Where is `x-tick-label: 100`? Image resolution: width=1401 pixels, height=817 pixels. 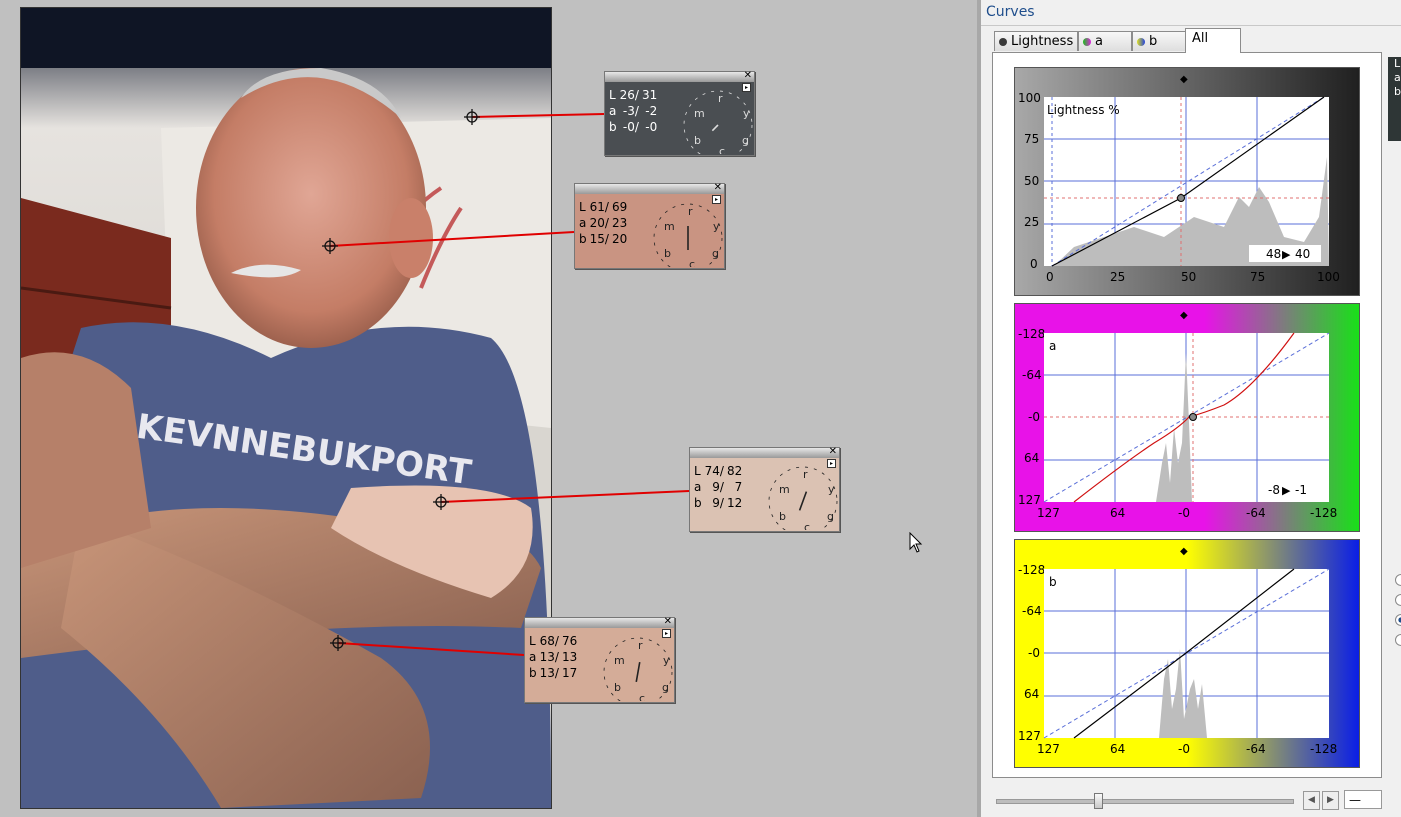 x-tick-label: 100 is located at coordinates (1328, 277).